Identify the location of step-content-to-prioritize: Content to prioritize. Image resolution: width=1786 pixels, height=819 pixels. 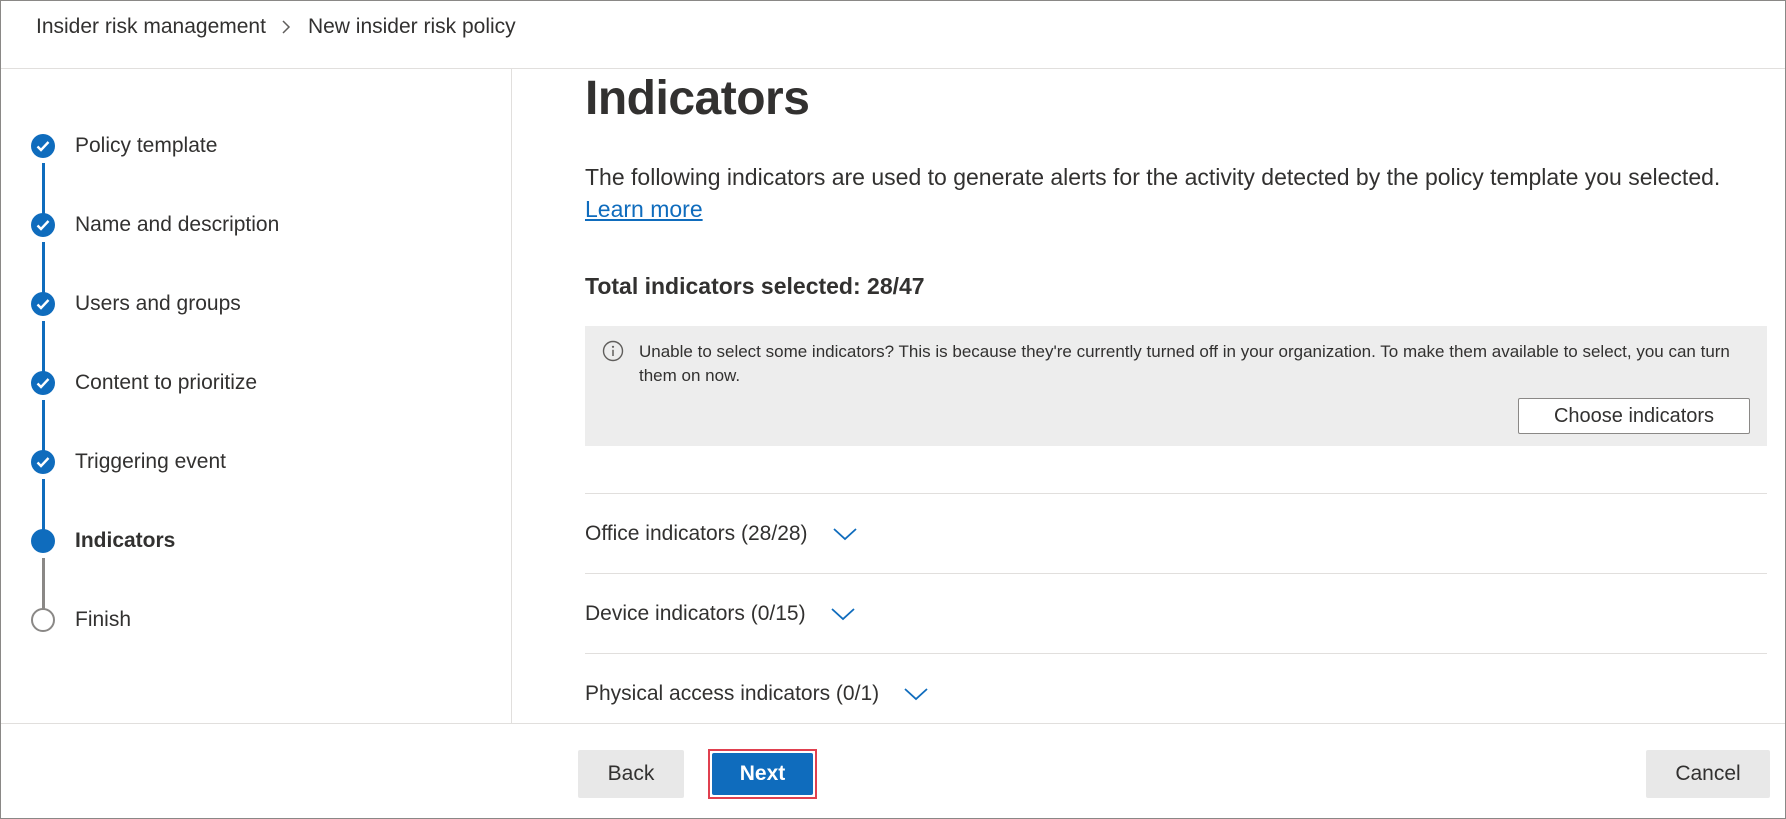
(144, 383).